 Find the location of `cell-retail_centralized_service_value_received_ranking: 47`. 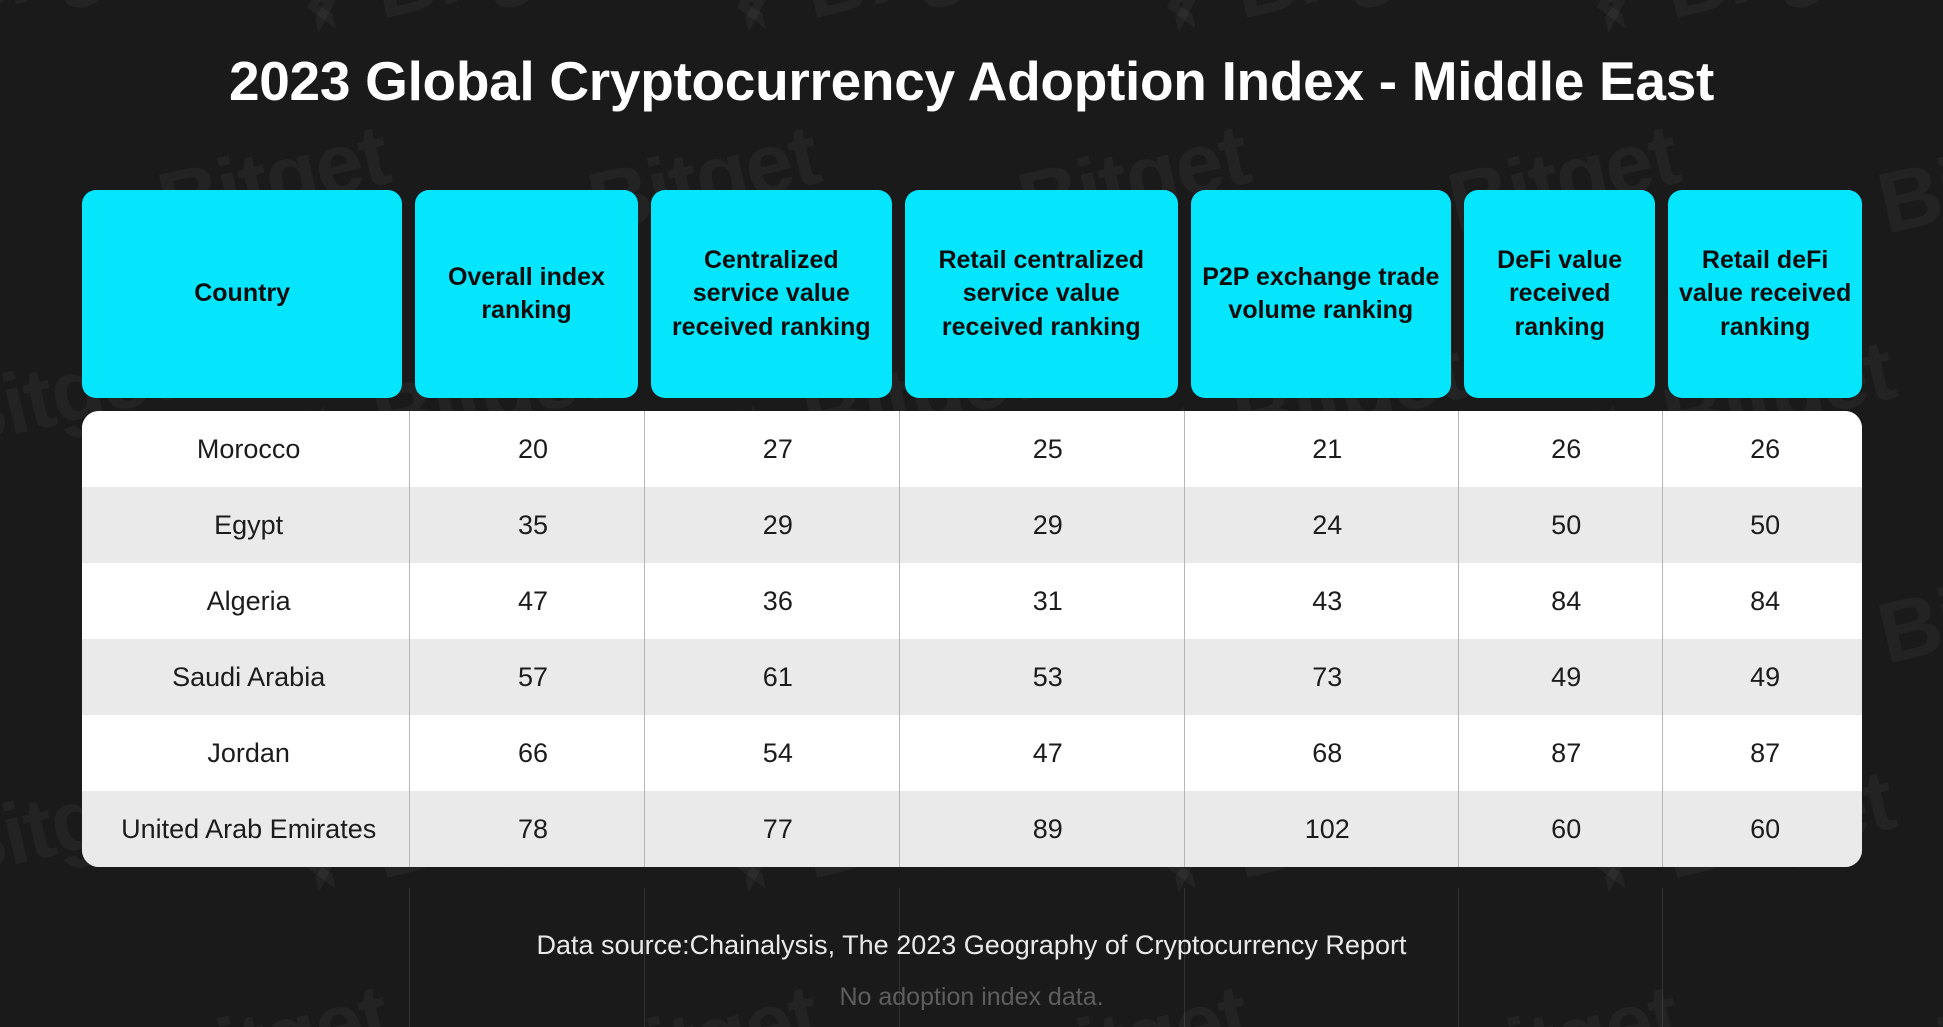

cell-retail_centralized_service_value_received_ranking: 47 is located at coordinates (1047, 752).